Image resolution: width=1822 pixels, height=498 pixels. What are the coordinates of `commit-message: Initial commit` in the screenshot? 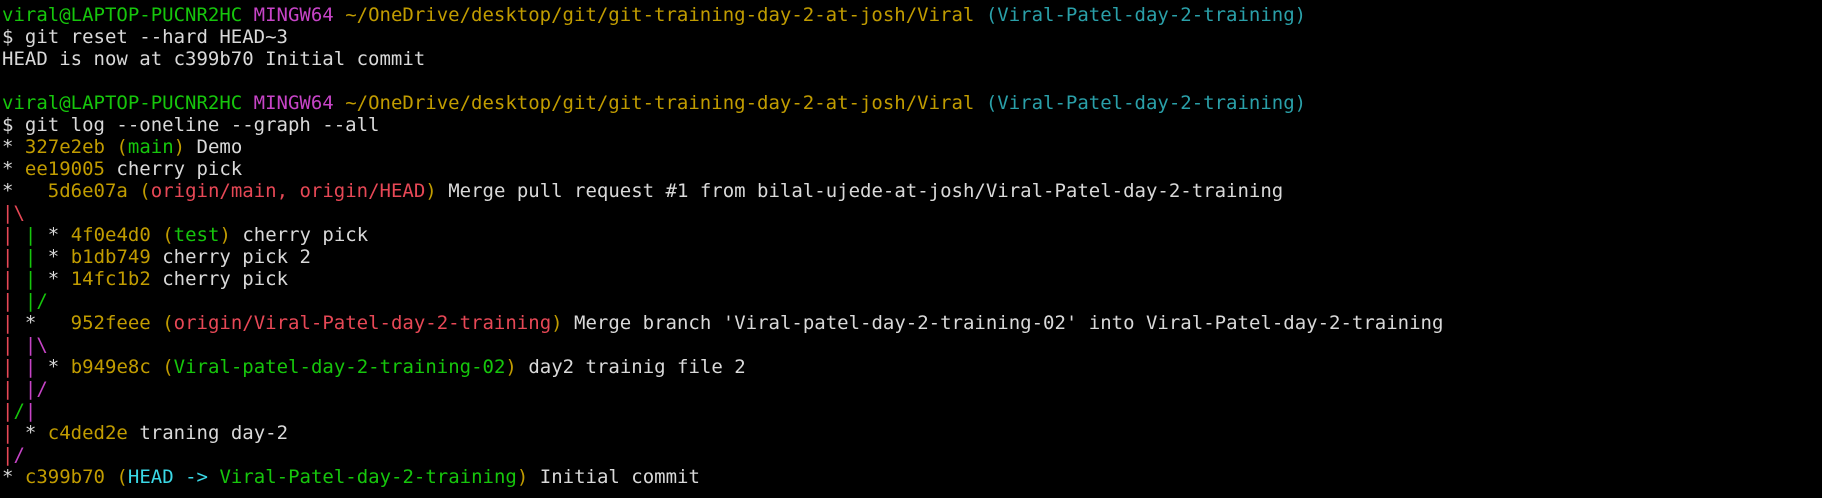 It's located at (619, 477).